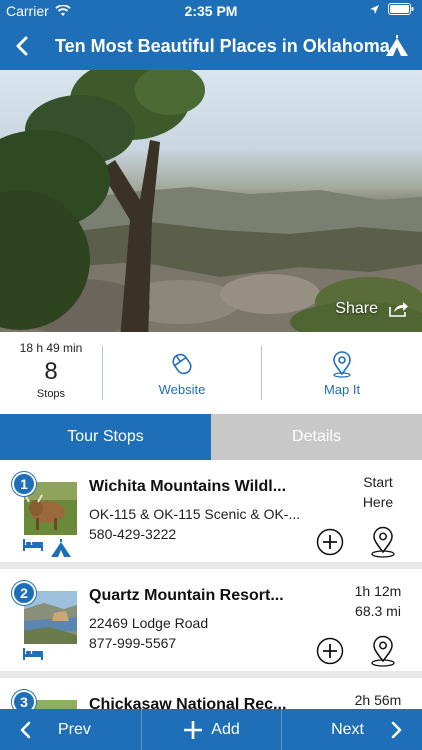 This screenshot has width=422, height=750. What do you see at coordinates (51, 348) in the screenshot?
I see `tour-duration: 18 h 49 min` at bounding box center [51, 348].